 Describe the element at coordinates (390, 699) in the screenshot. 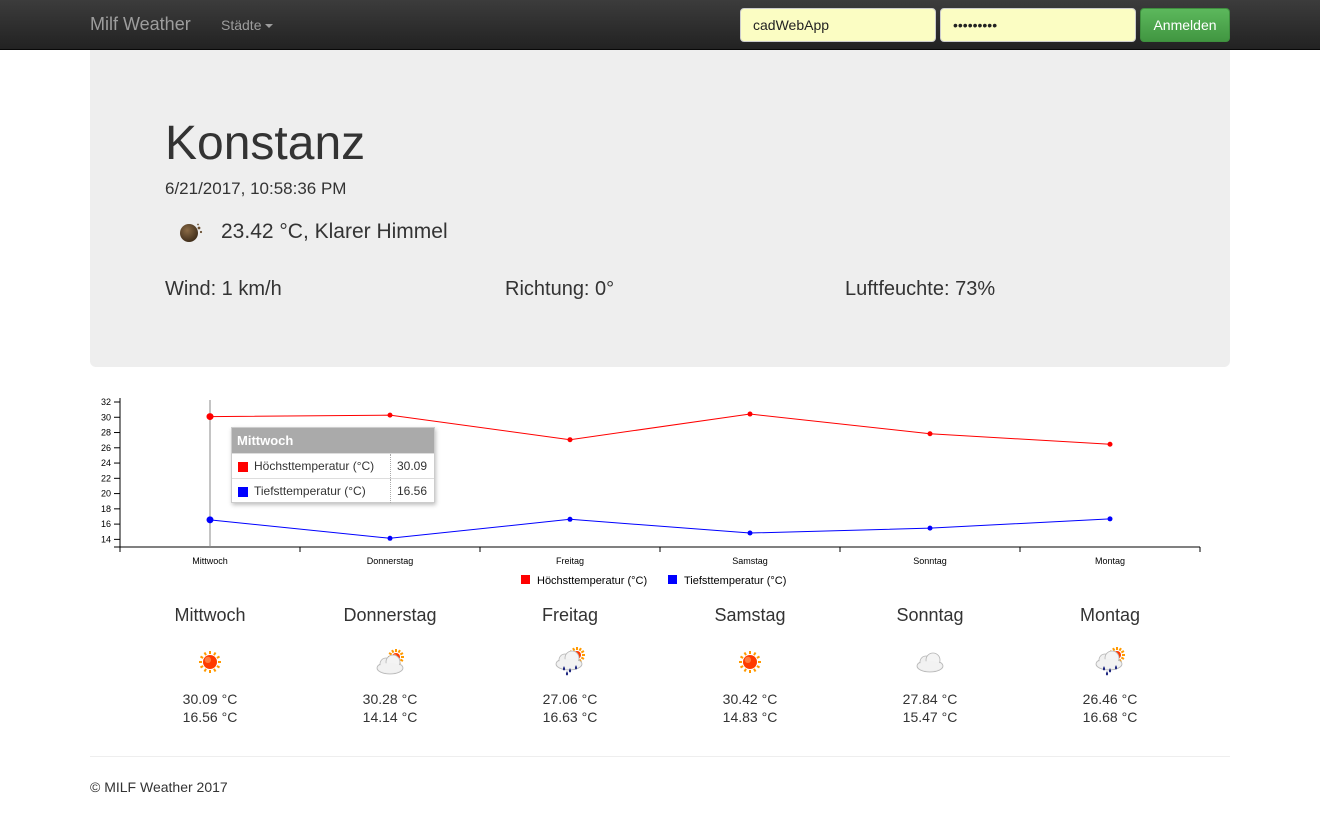

I see `forecast-high: 30.28 °C` at that location.